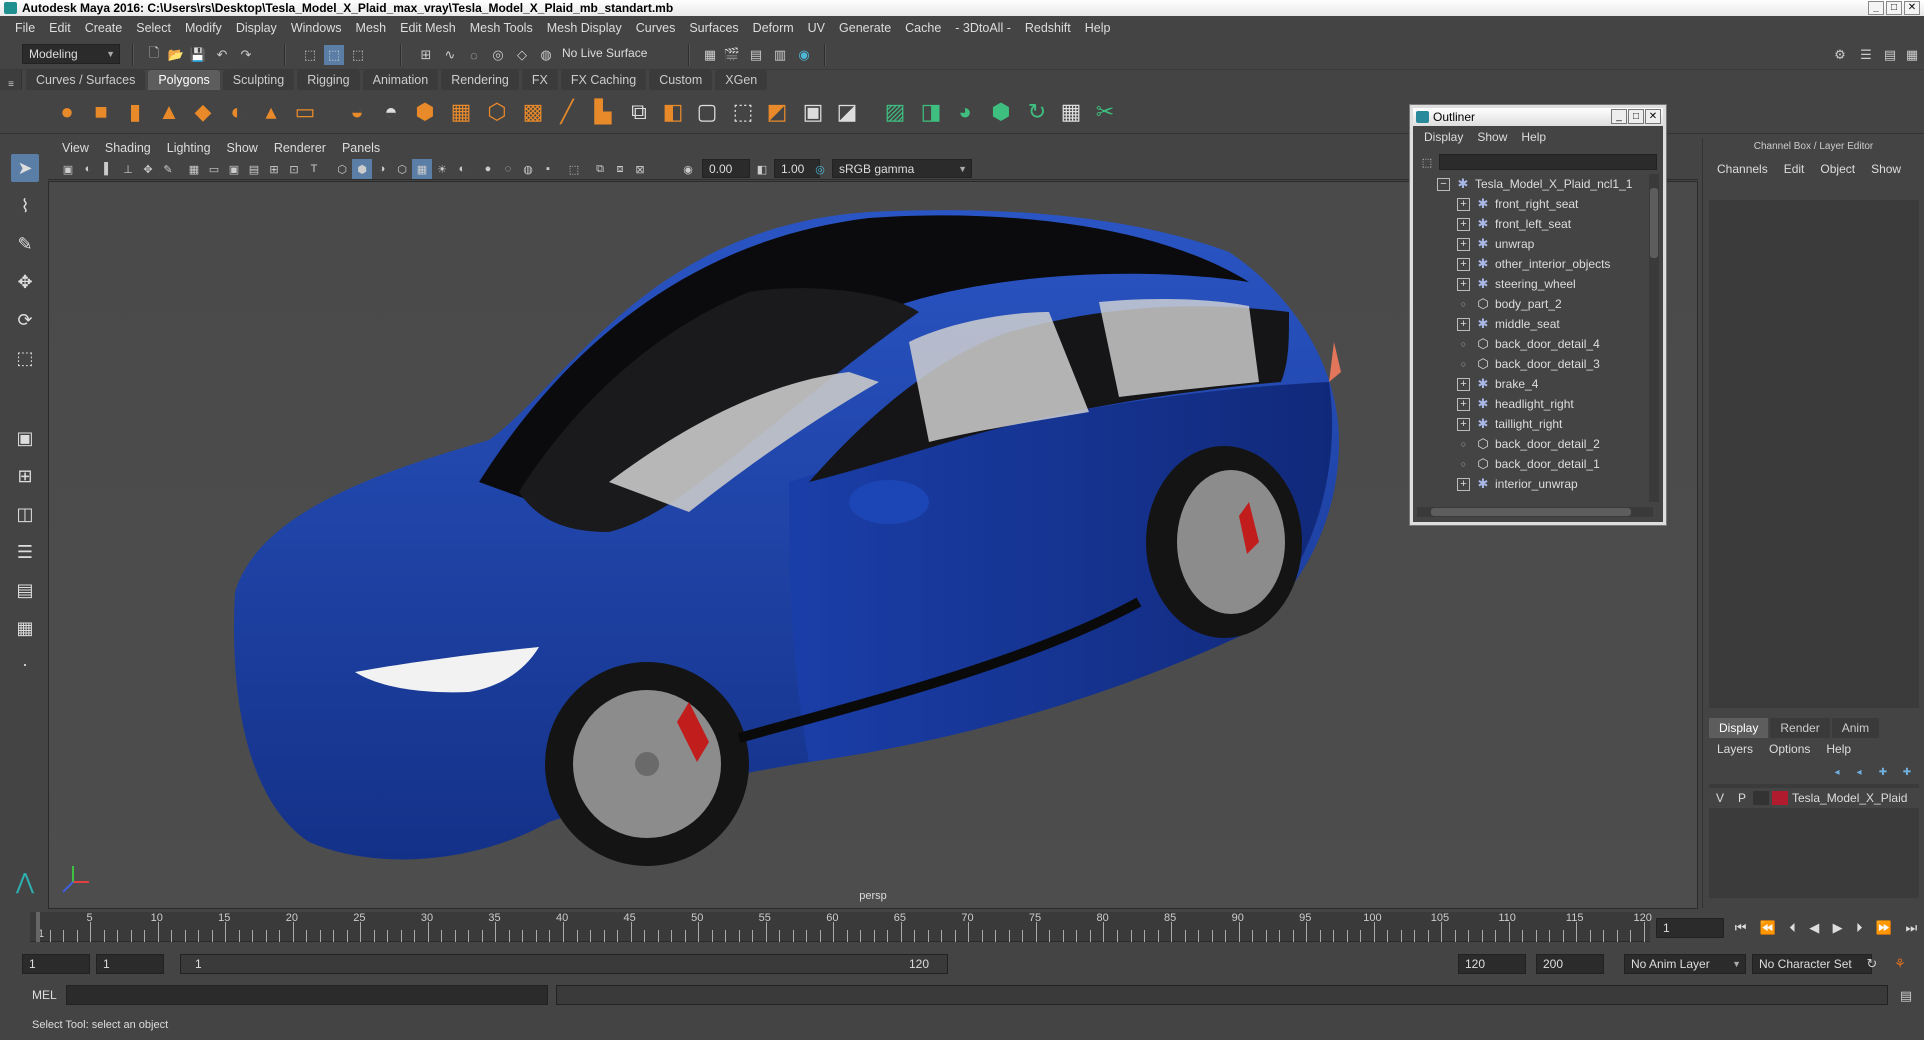 This screenshot has width=1924, height=1040. Describe the element at coordinates (254, 169) in the screenshot. I see `gate-mask-icon: ▤` at that location.